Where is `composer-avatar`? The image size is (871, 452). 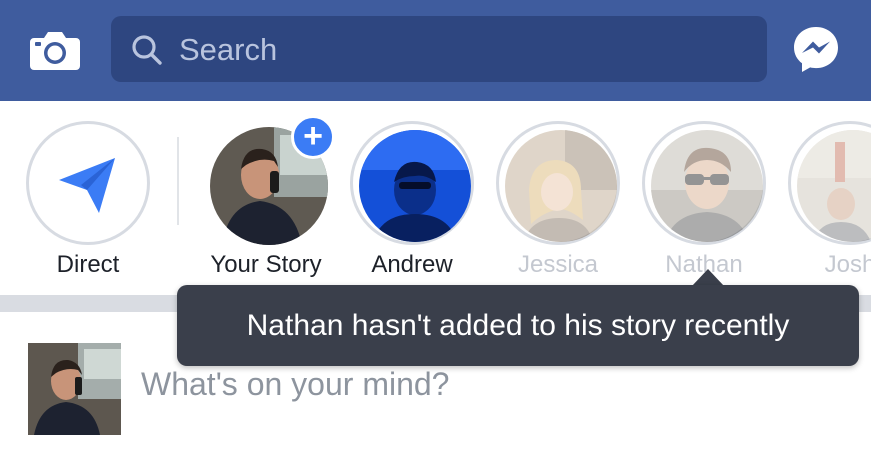 composer-avatar is located at coordinates (74, 389).